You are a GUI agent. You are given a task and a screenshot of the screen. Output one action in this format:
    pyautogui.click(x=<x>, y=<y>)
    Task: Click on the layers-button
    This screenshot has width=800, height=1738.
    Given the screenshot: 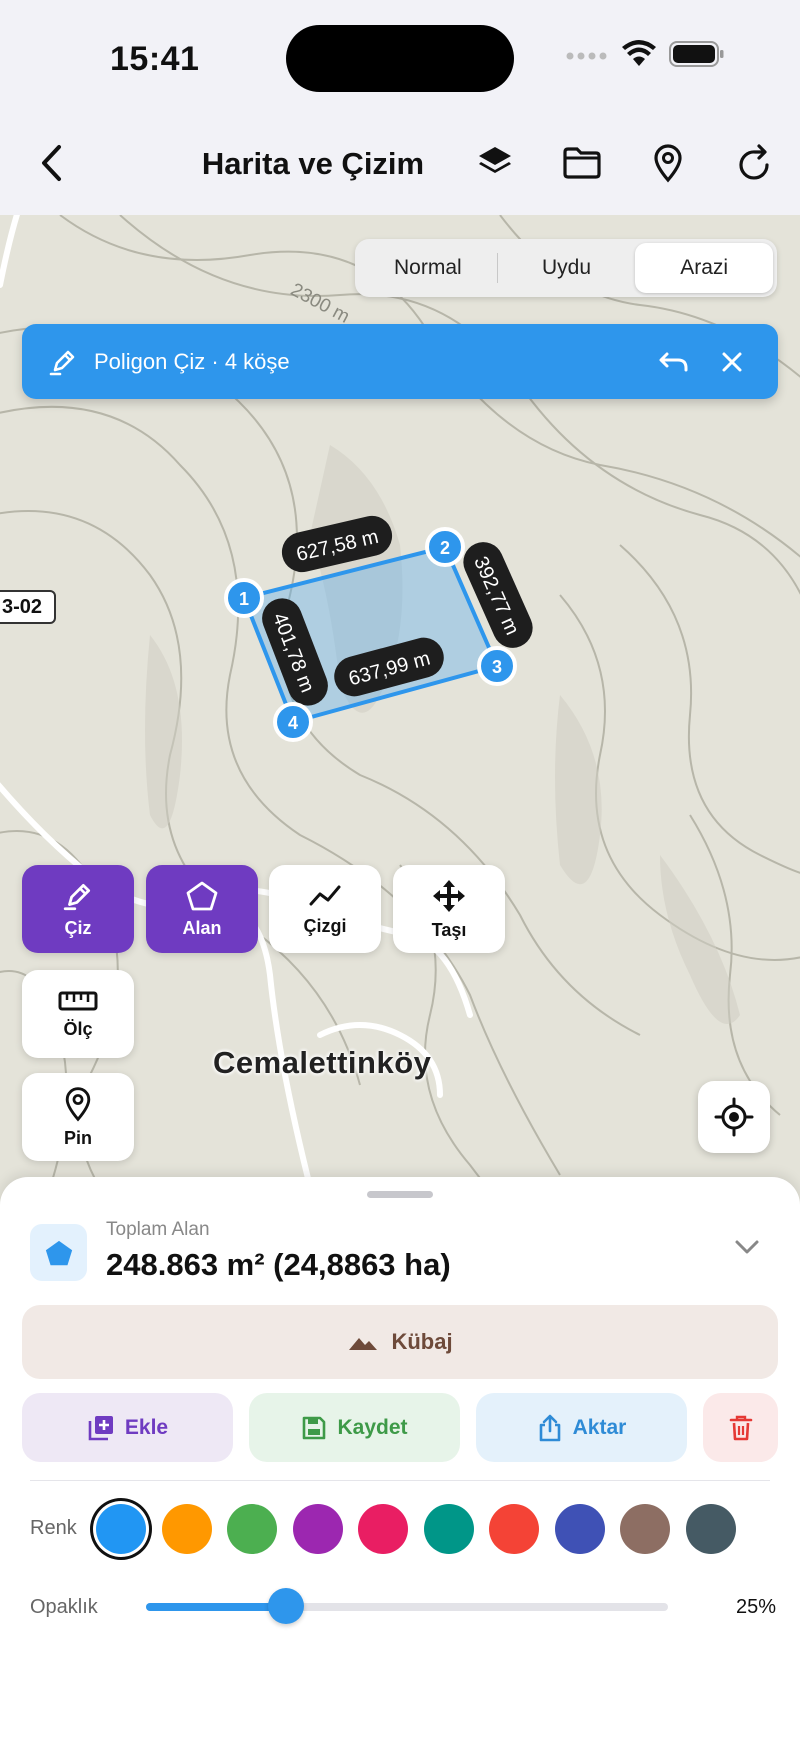 What is the action you would take?
    pyautogui.click(x=495, y=163)
    